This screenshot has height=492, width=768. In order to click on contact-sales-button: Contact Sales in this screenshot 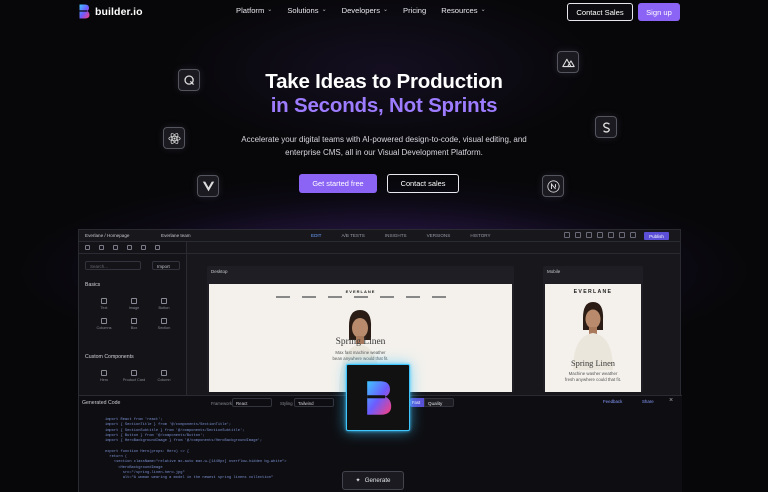, I will do `click(600, 12)`.